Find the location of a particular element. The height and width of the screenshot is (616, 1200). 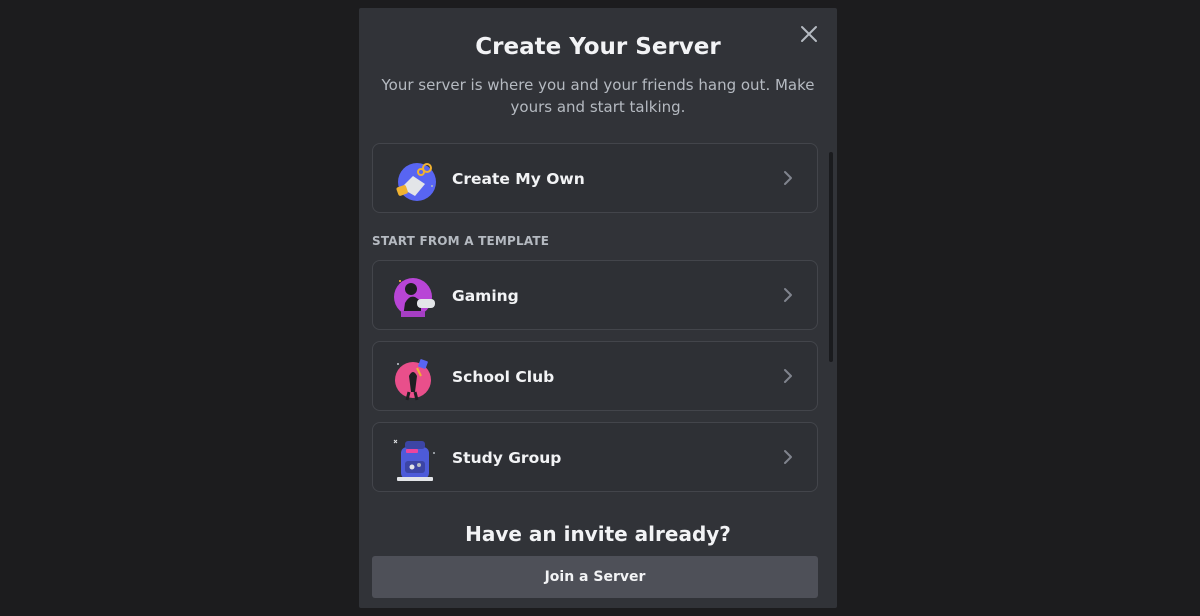

gaming-icon is located at coordinates (414, 297).